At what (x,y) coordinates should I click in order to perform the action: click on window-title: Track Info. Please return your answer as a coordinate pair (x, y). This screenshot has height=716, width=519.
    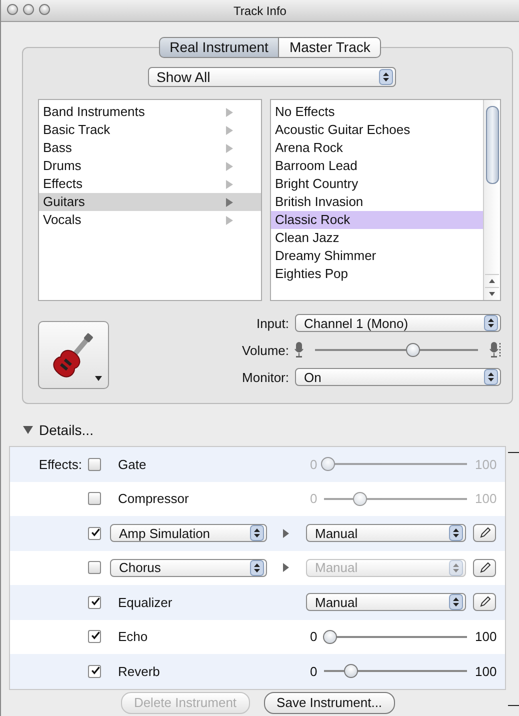
    Looking at the image, I should click on (260, 11).